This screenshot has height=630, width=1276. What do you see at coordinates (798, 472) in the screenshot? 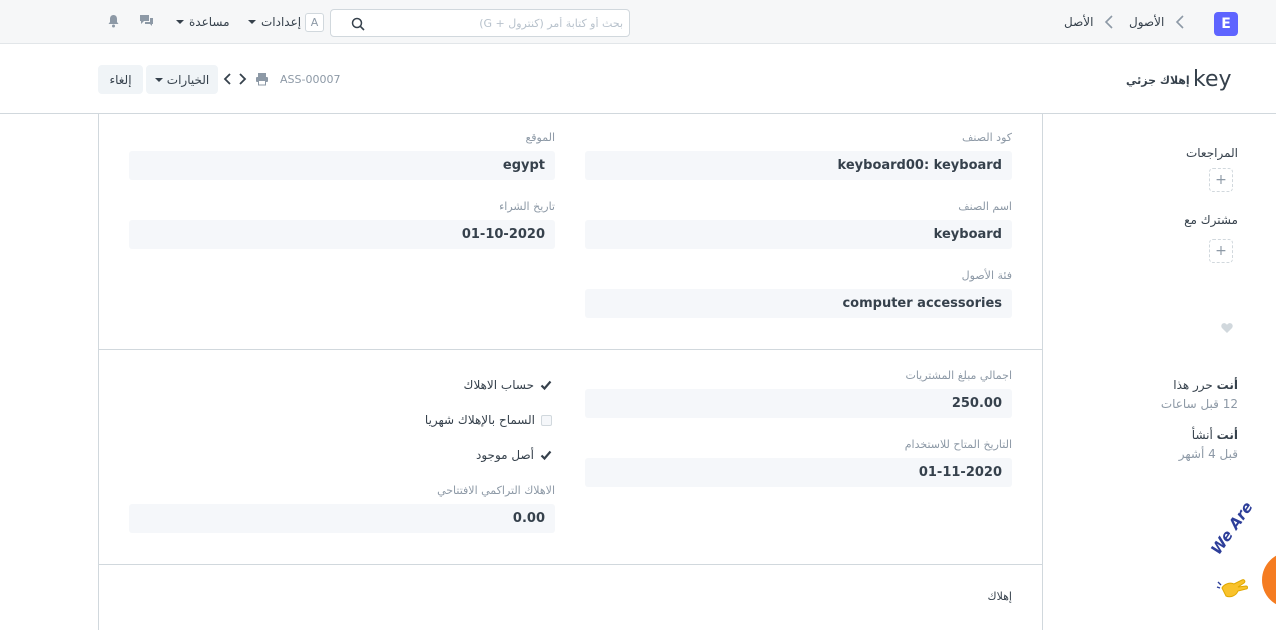
I see `available-for-use-date-field: 01-11-2020` at bounding box center [798, 472].